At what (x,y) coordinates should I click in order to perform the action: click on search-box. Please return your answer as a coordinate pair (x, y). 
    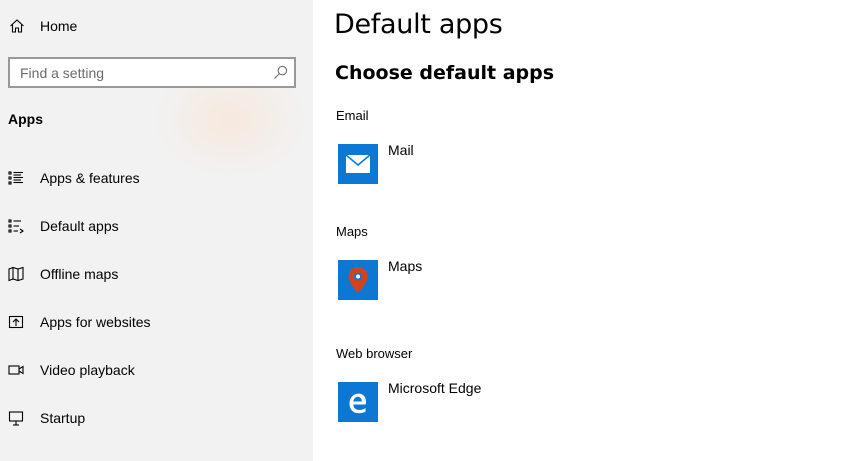
    Looking at the image, I should click on (152, 72).